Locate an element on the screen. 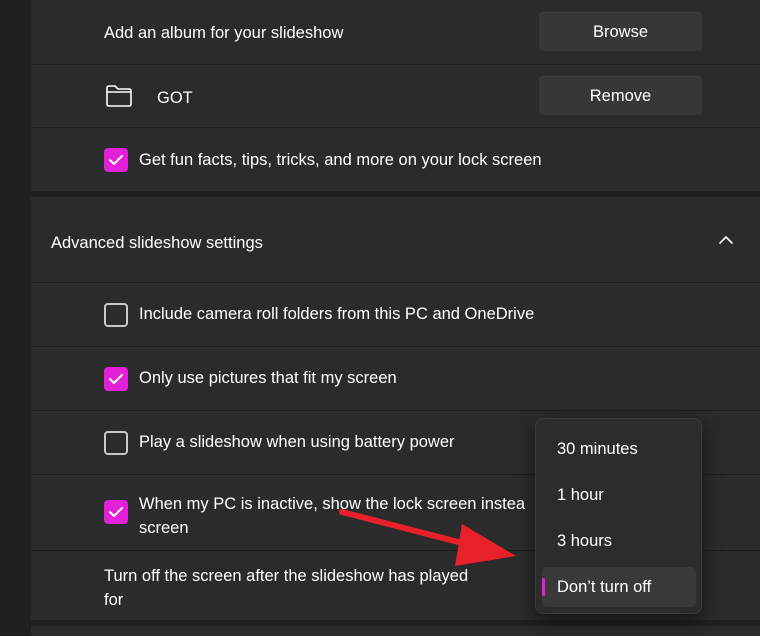 The height and width of the screenshot is (636, 760). fun-facts-checkbox is located at coordinates (116, 160).